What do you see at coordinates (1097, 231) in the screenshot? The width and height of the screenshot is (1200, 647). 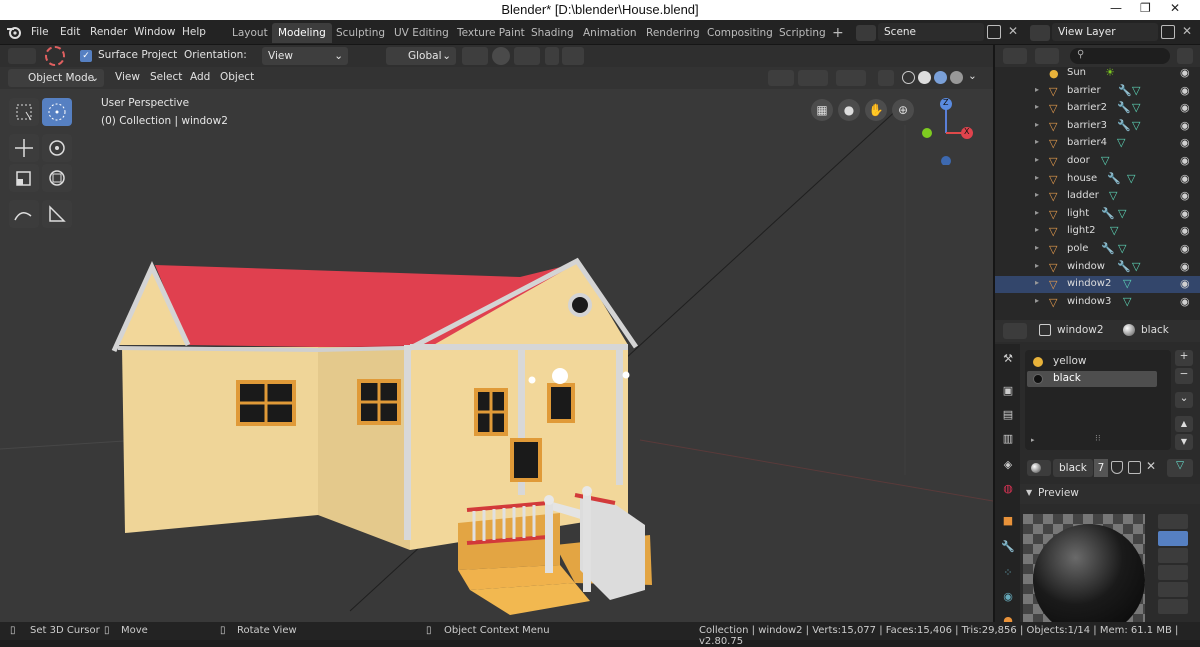 I see `outliner-item-light2: ▸ ▽ light2 ▽ ◉` at bounding box center [1097, 231].